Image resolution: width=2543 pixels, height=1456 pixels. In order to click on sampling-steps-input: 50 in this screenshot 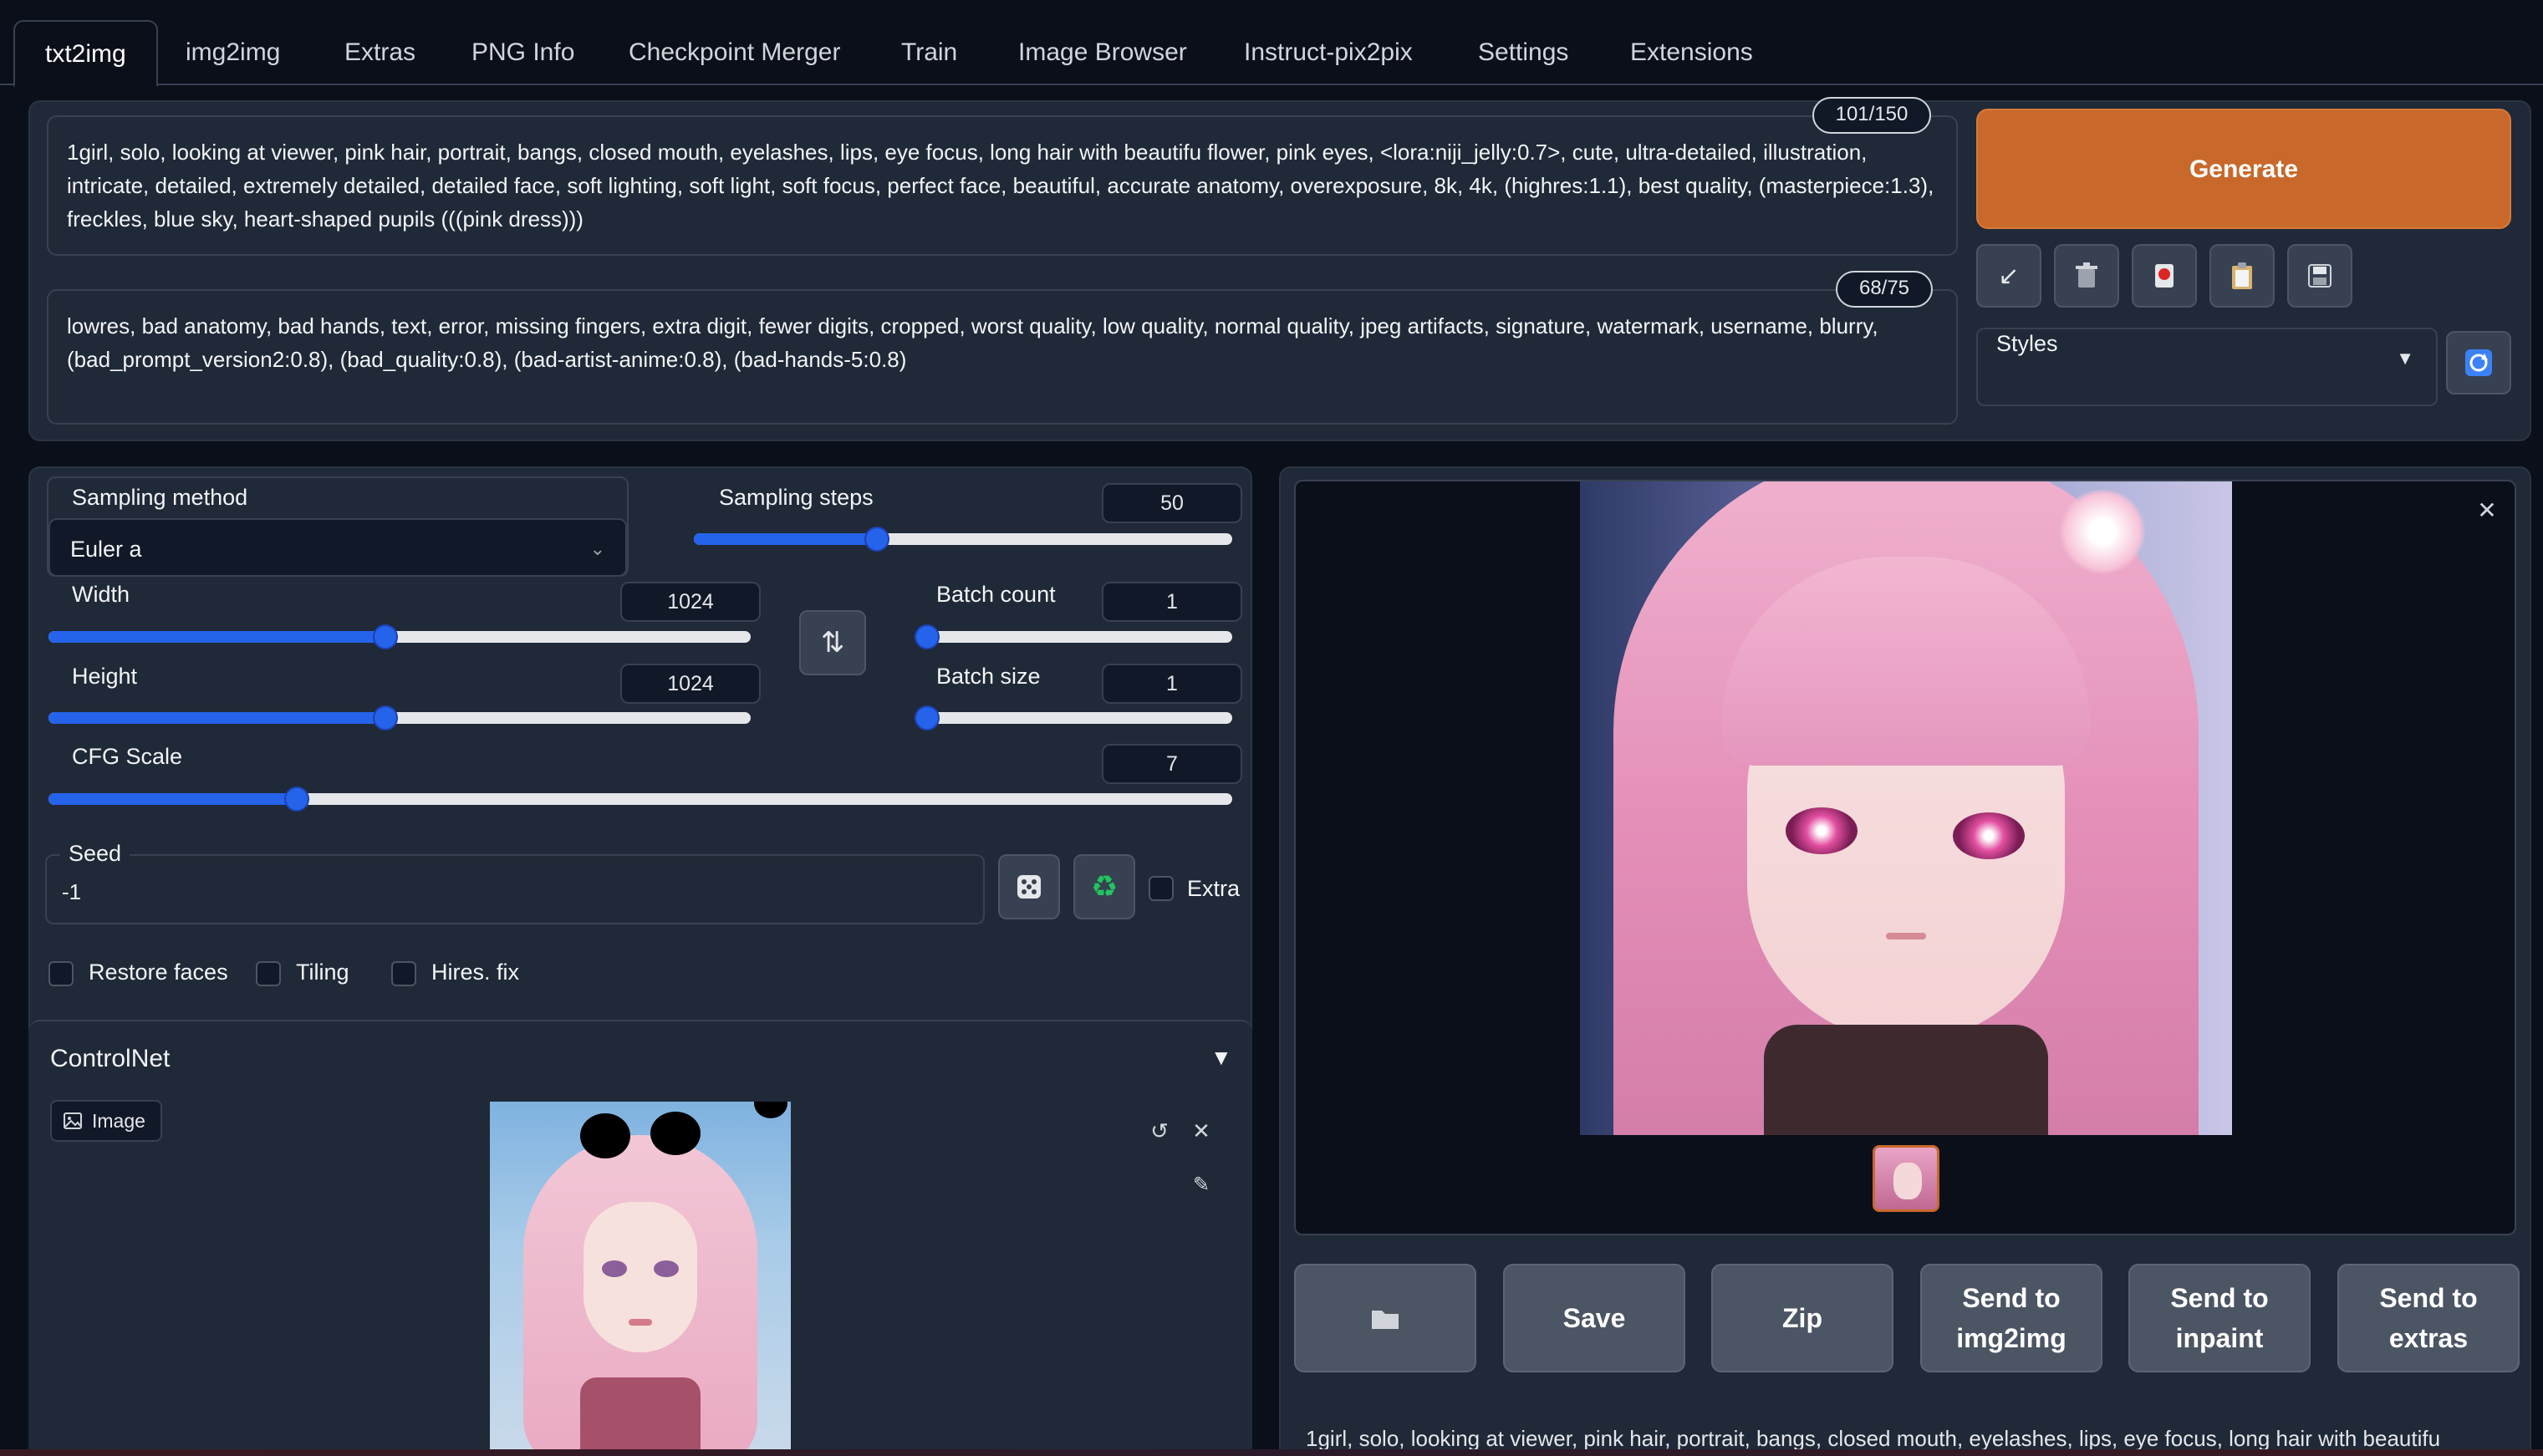, I will do `click(1172, 503)`.